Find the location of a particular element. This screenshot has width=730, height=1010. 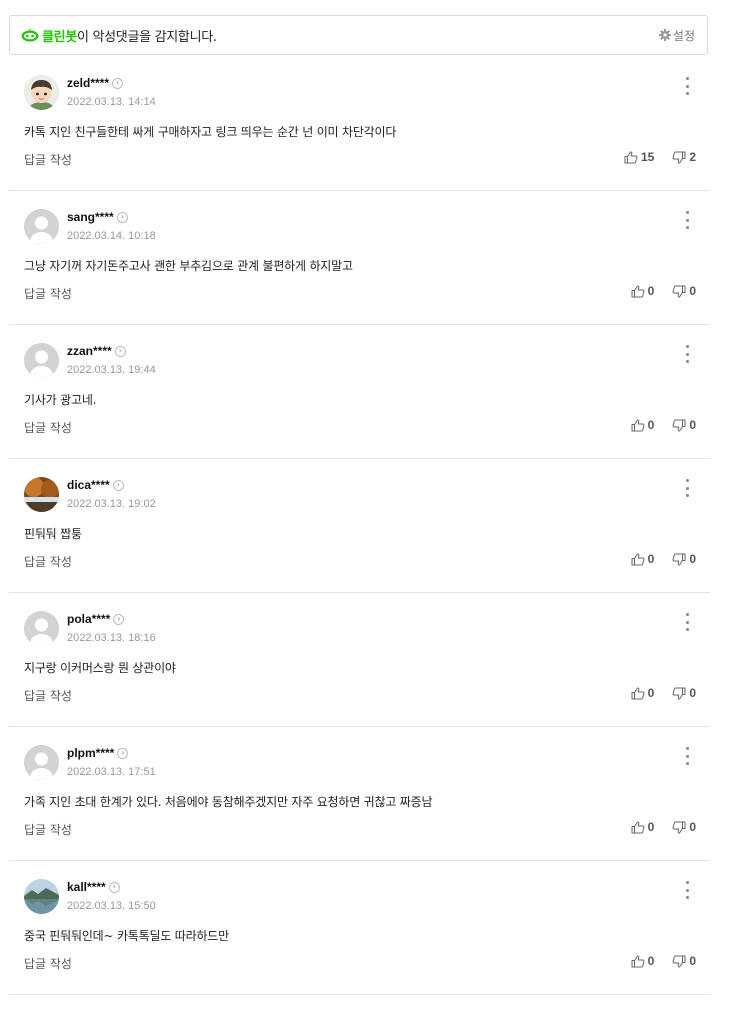

comment-date: 2022.03.13. 18:16 is located at coordinates (111, 638).